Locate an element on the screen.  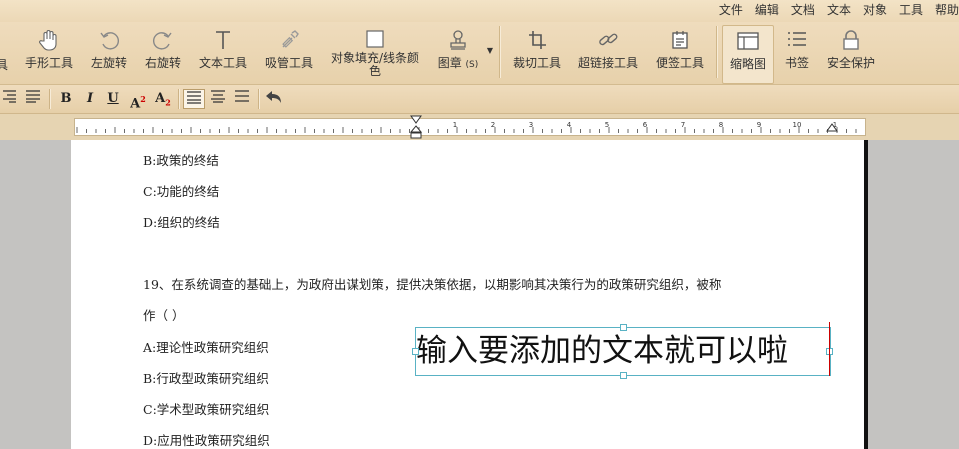
ruler-label: 8 is located at coordinates (721, 125).